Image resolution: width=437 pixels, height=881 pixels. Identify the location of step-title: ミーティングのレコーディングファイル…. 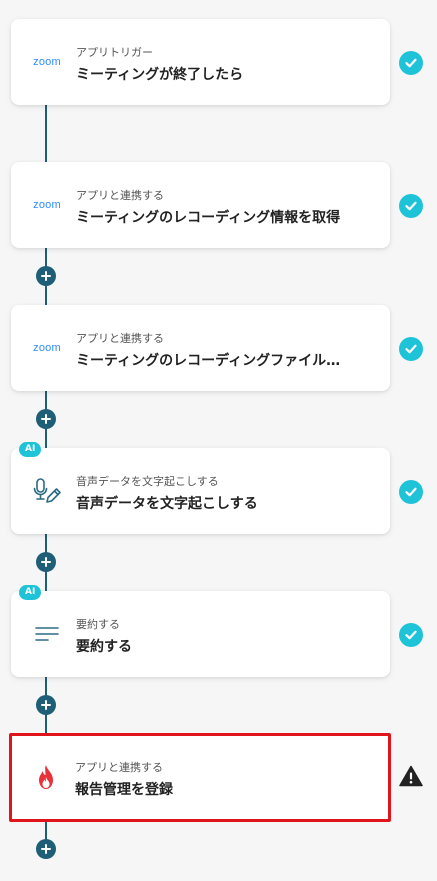
(208, 361).